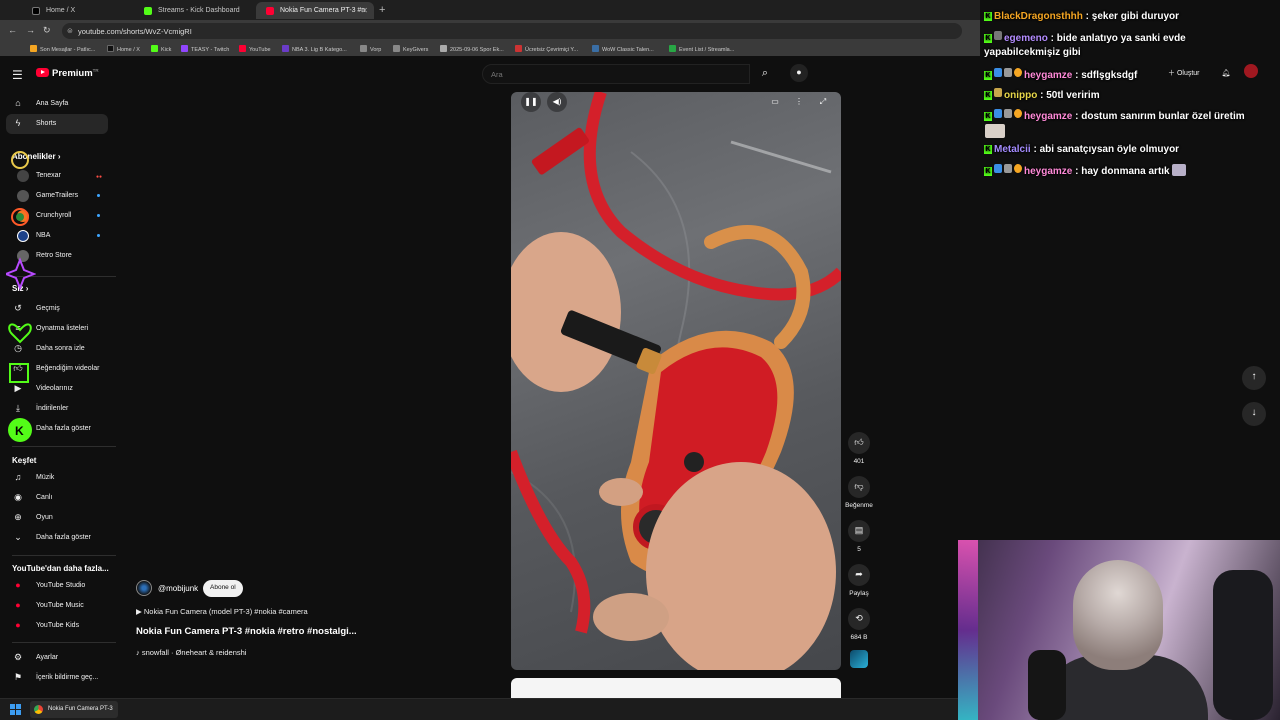 The height and width of the screenshot is (720, 1280). Describe the element at coordinates (1243, 645) in the screenshot. I see `gaming-chair` at that location.